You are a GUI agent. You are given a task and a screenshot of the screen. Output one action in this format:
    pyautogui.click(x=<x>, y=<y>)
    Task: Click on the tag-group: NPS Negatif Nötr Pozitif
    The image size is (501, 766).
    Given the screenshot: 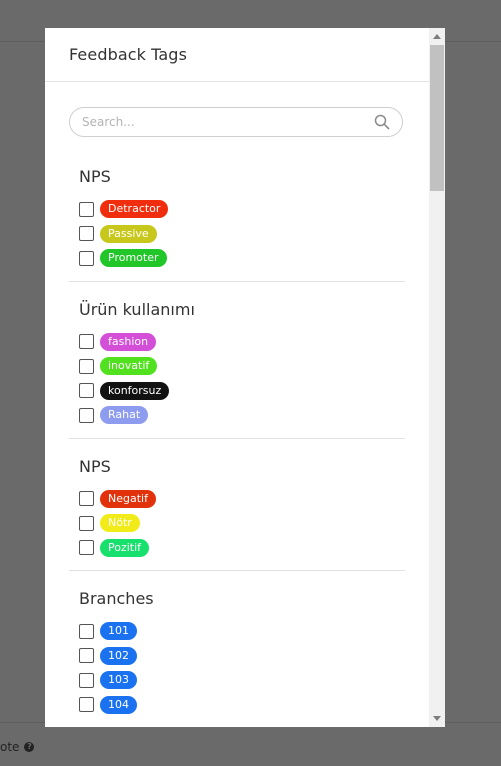 What is the action you would take?
    pyautogui.click(x=237, y=513)
    